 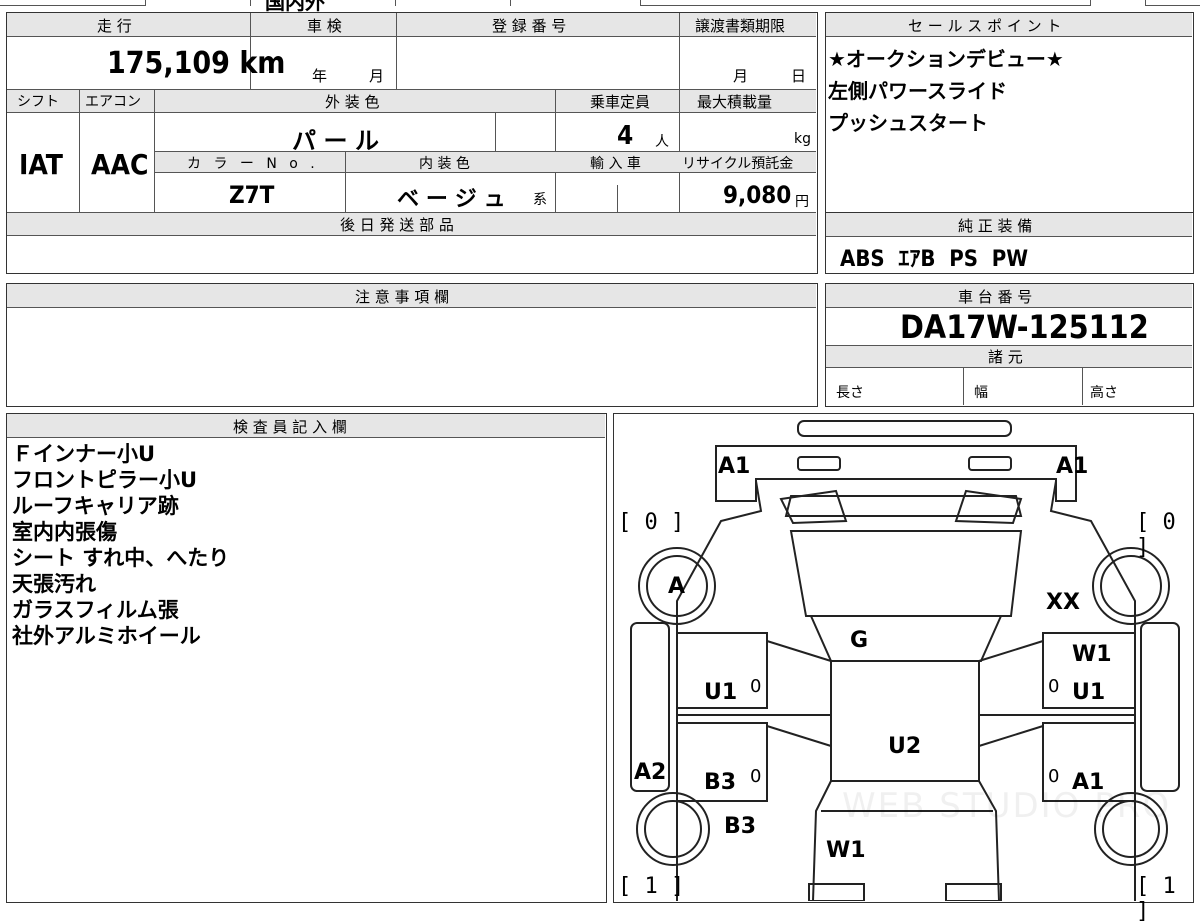 I want to click on inspector-note-line: 社外アルミホイール, so click(x=106, y=636).